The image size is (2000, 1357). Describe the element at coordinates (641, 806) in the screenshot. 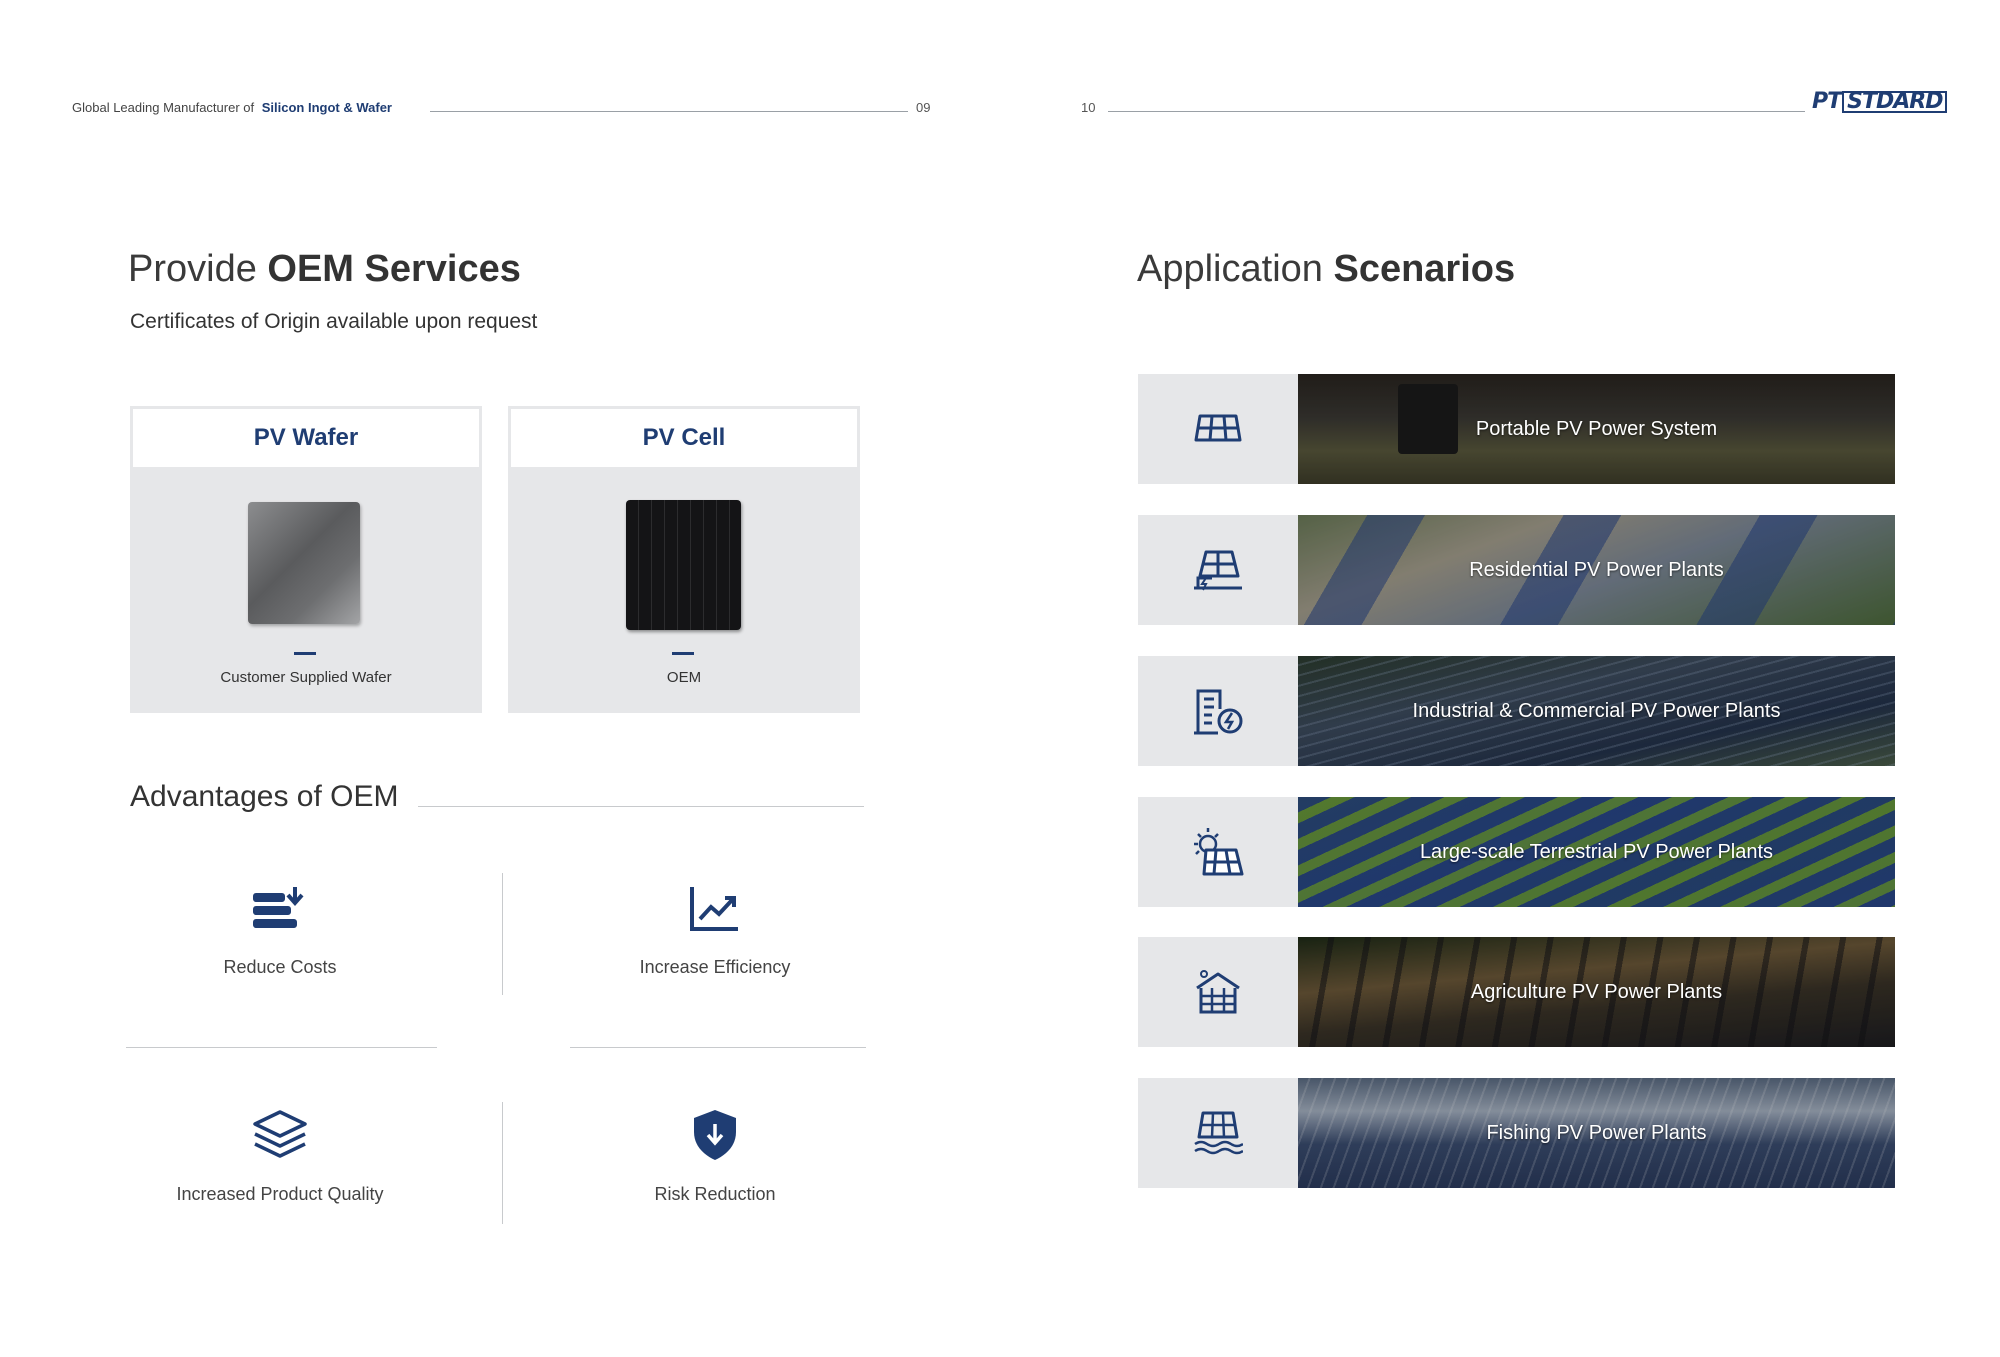

I see `advantages-title-rule` at that location.